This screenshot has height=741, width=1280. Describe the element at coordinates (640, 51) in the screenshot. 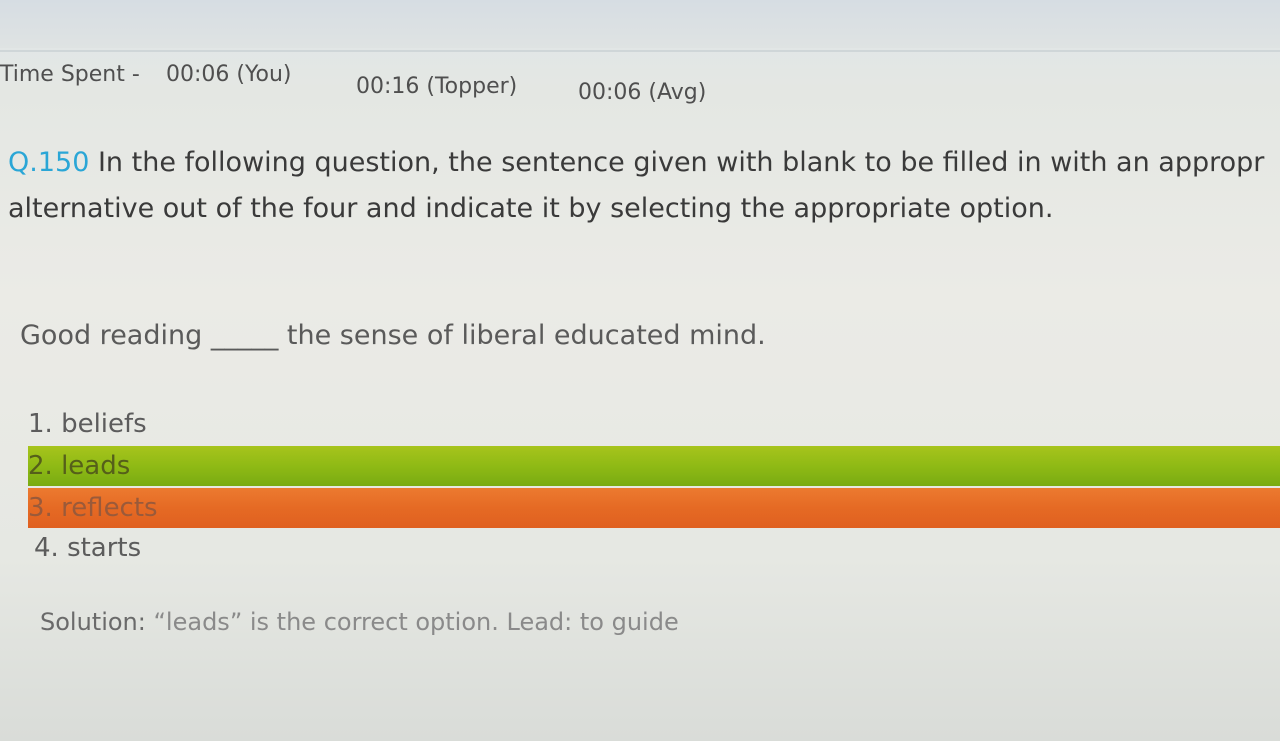

I see `top-divider` at that location.